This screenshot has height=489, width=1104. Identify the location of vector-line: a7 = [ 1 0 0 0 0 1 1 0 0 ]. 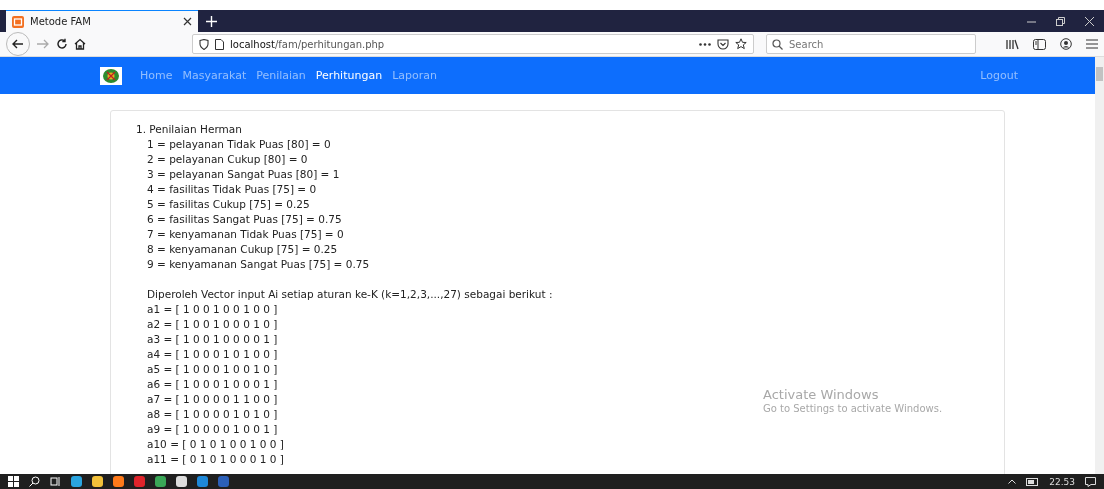
(212, 399).